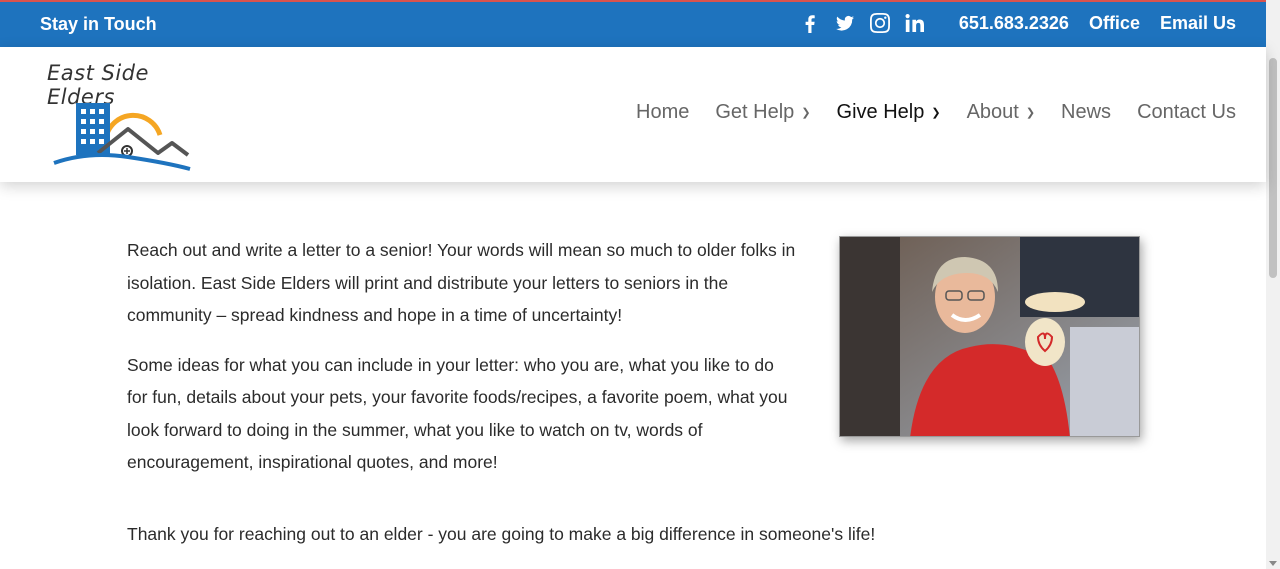 Image resolution: width=1280 pixels, height=569 pixels. I want to click on top-bar-links: 651.683.2326 Office Email Us, so click(1017, 23).